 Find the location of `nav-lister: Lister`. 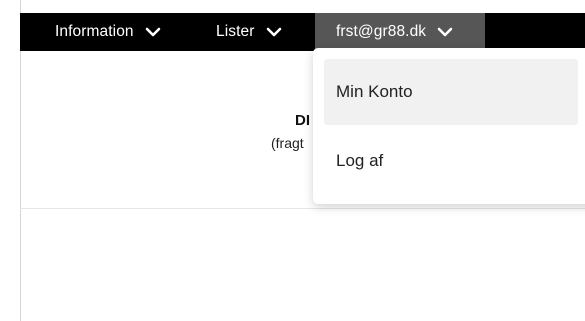

nav-lister: Lister is located at coordinates (249, 32).